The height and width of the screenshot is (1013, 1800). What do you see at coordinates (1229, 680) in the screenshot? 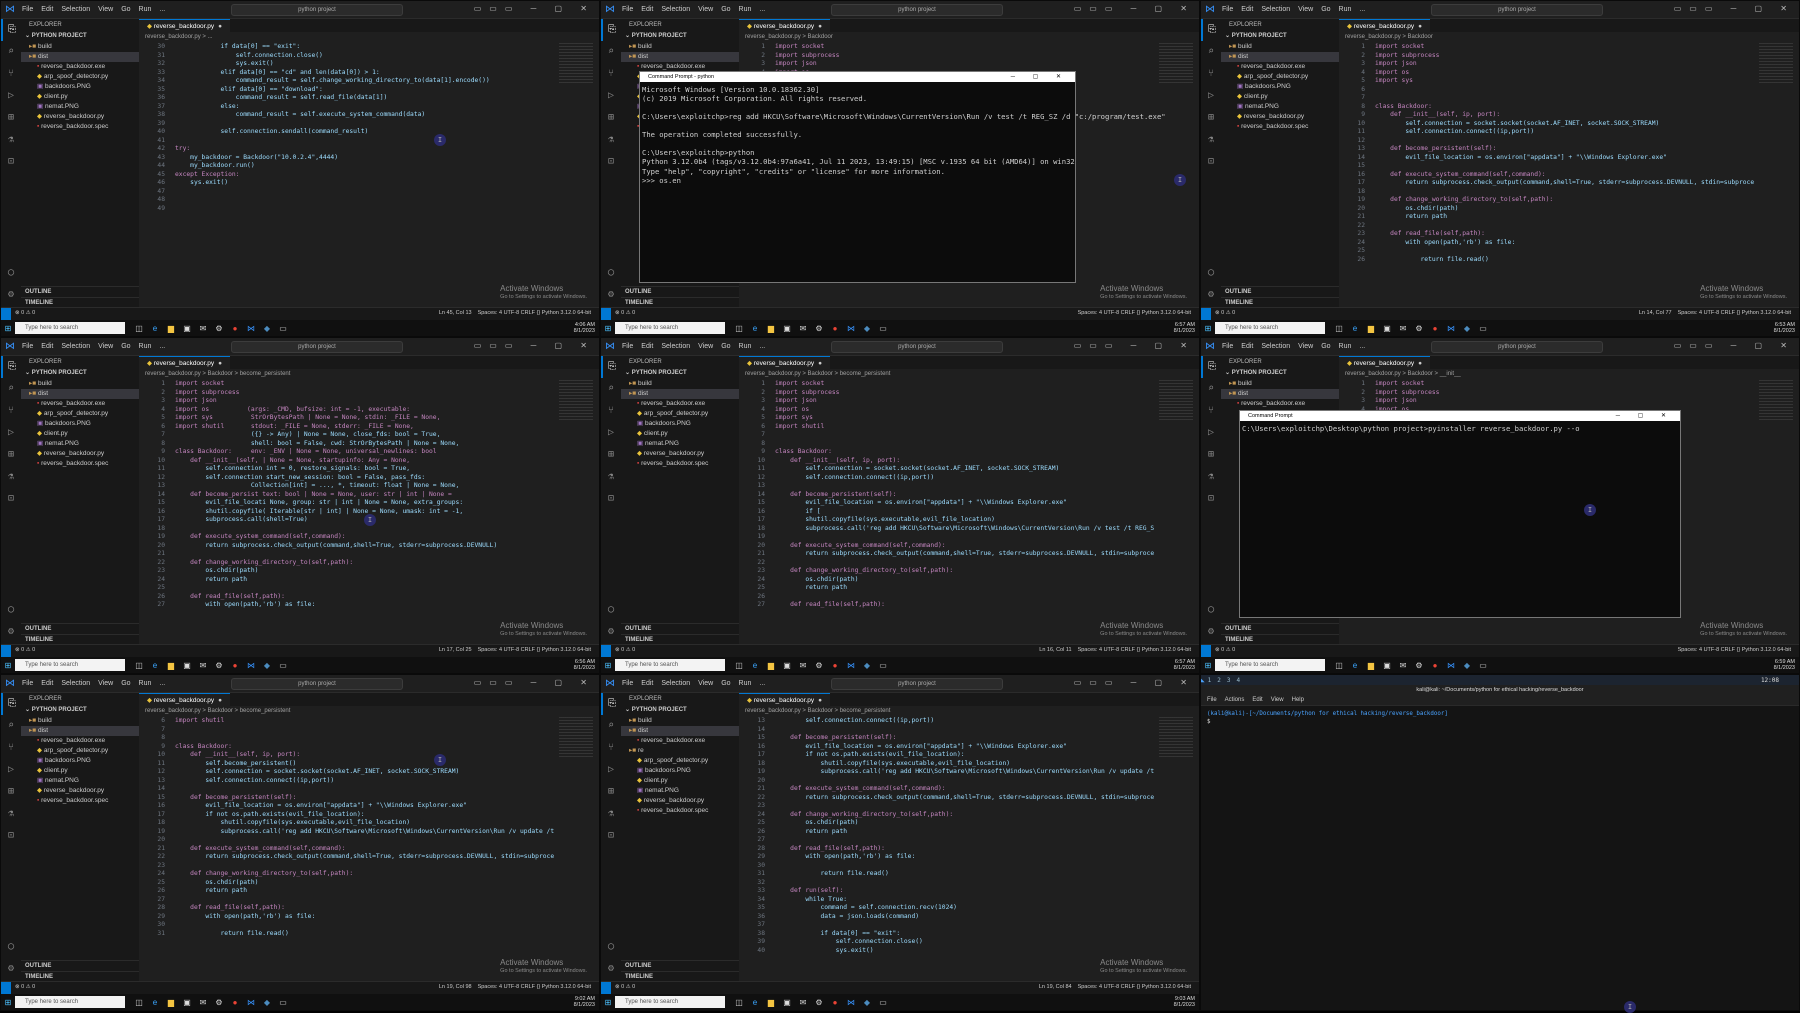
I see `workspace-button: 3` at bounding box center [1229, 680].